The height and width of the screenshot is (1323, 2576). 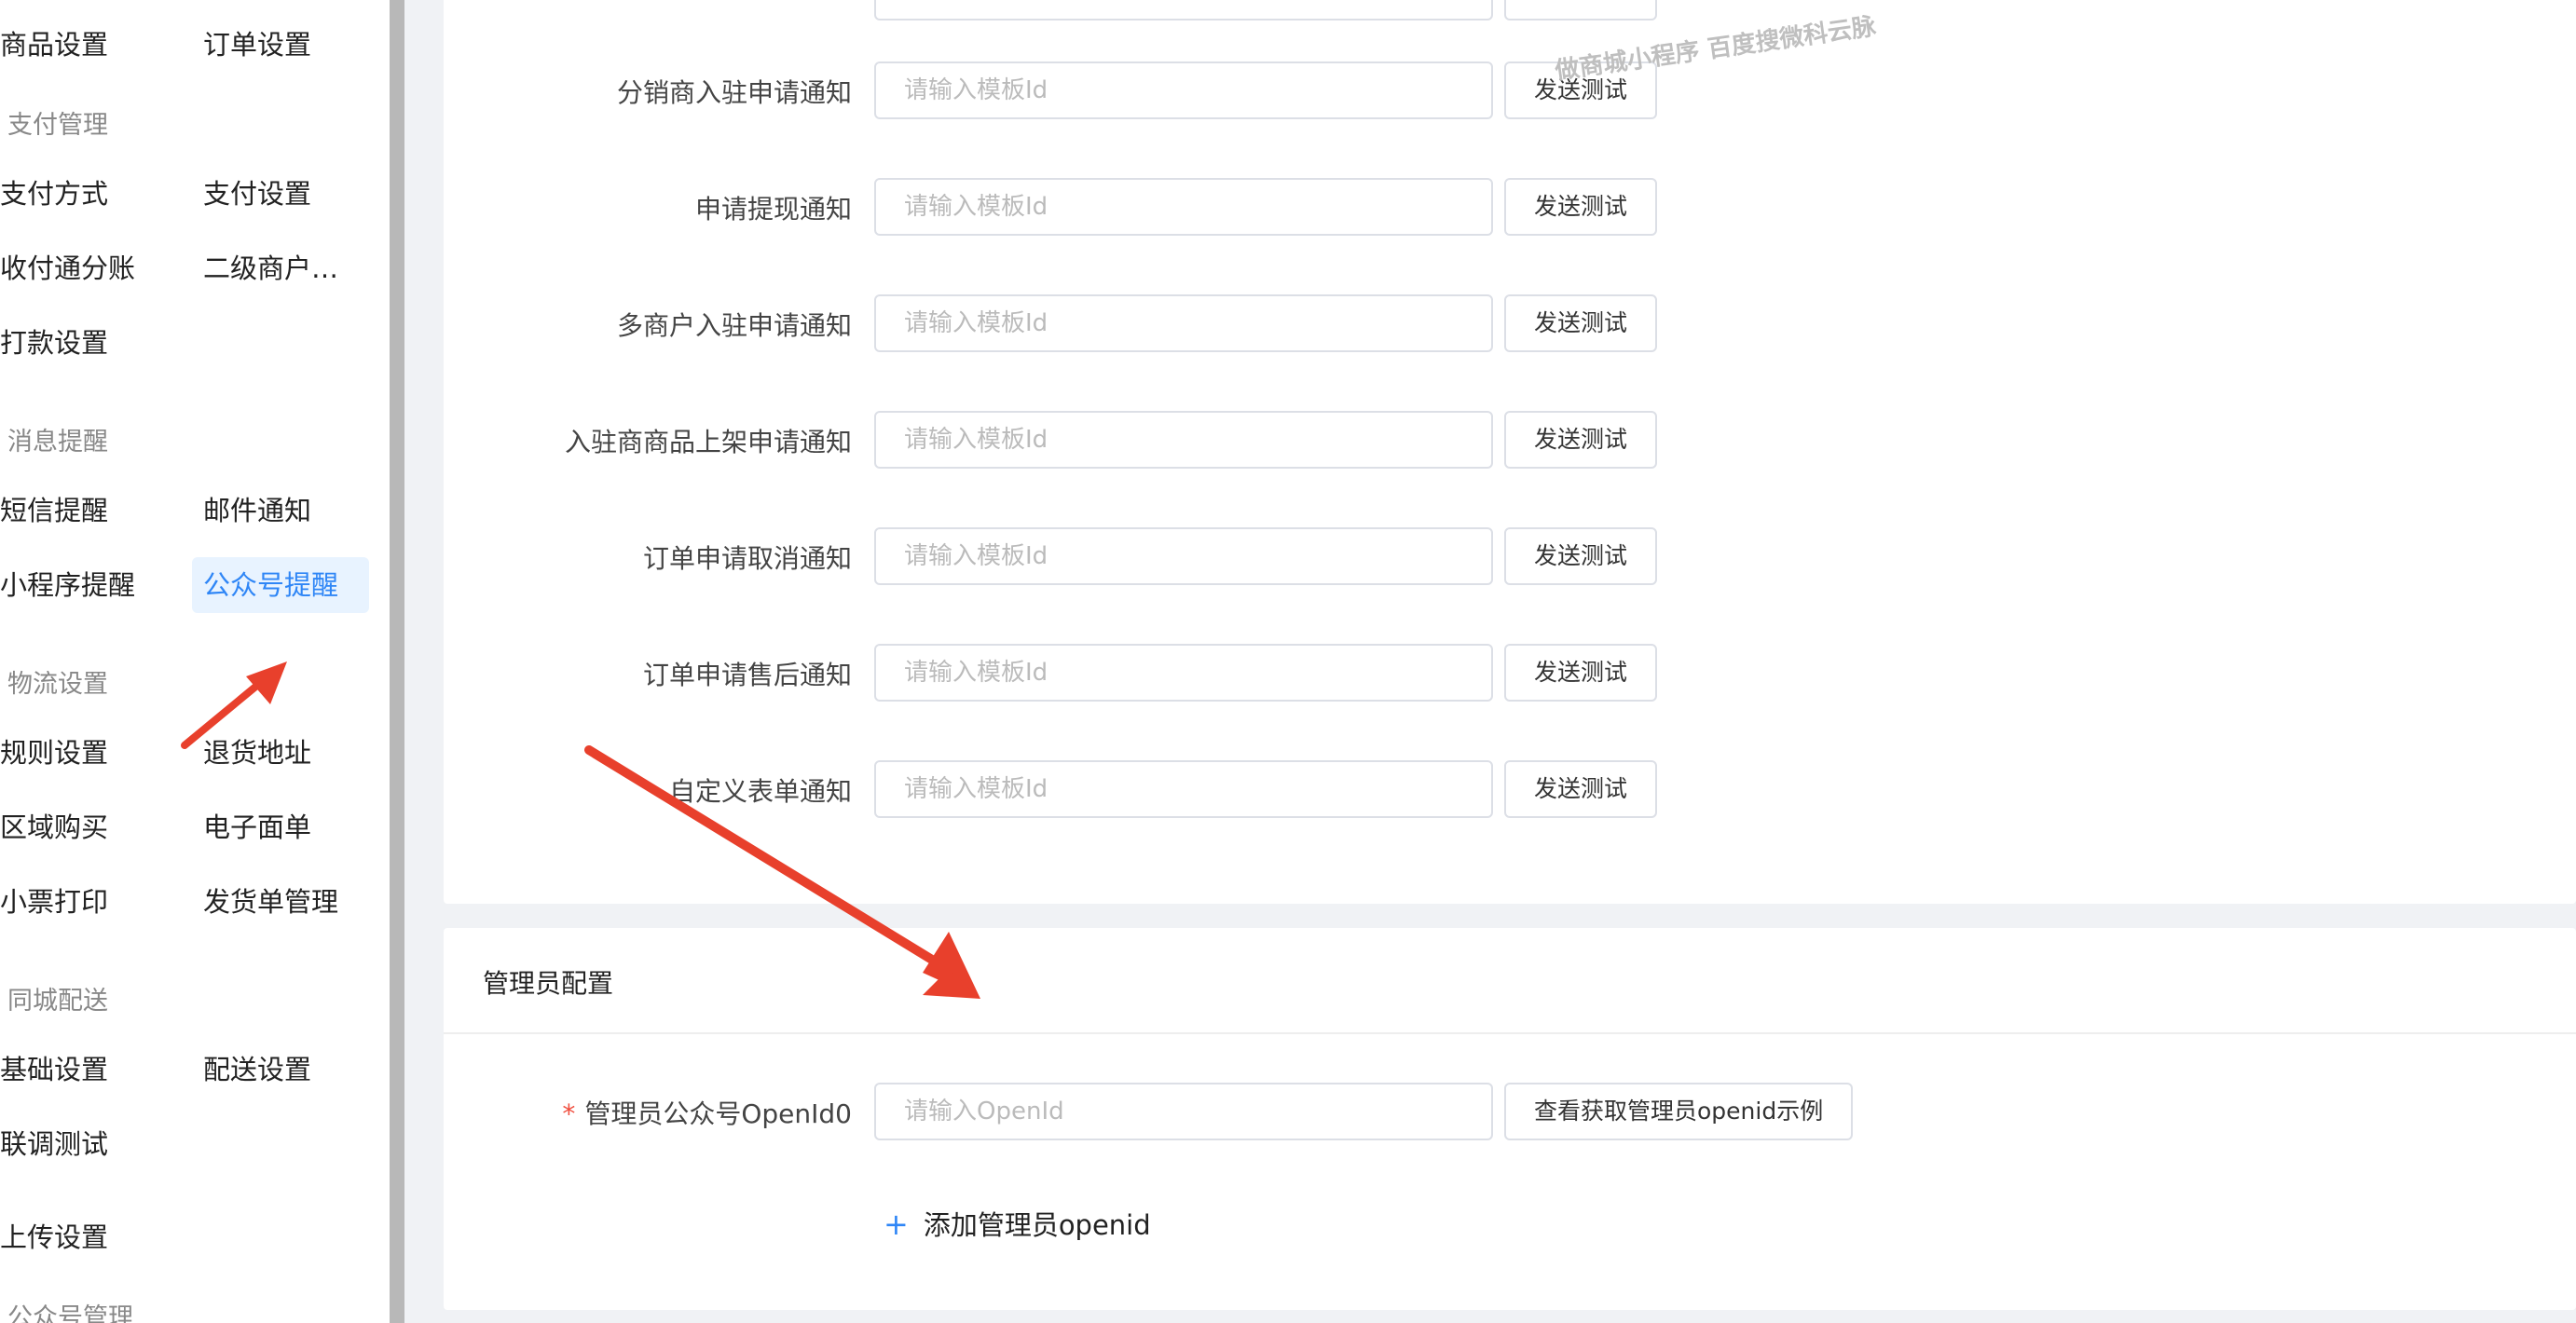 What do you see at coordinates (1037, 1225) in the screenshot?
I see `add-admin-openid-label: 添加管理员openid` at bounding box center [1037, 1225].